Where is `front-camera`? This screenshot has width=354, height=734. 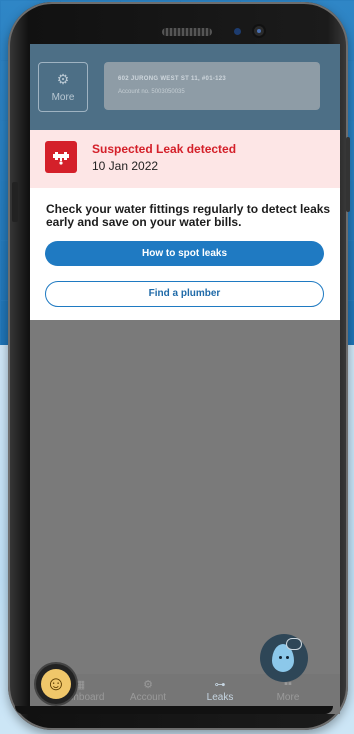
front-camera is located at coordinates (259, 31).